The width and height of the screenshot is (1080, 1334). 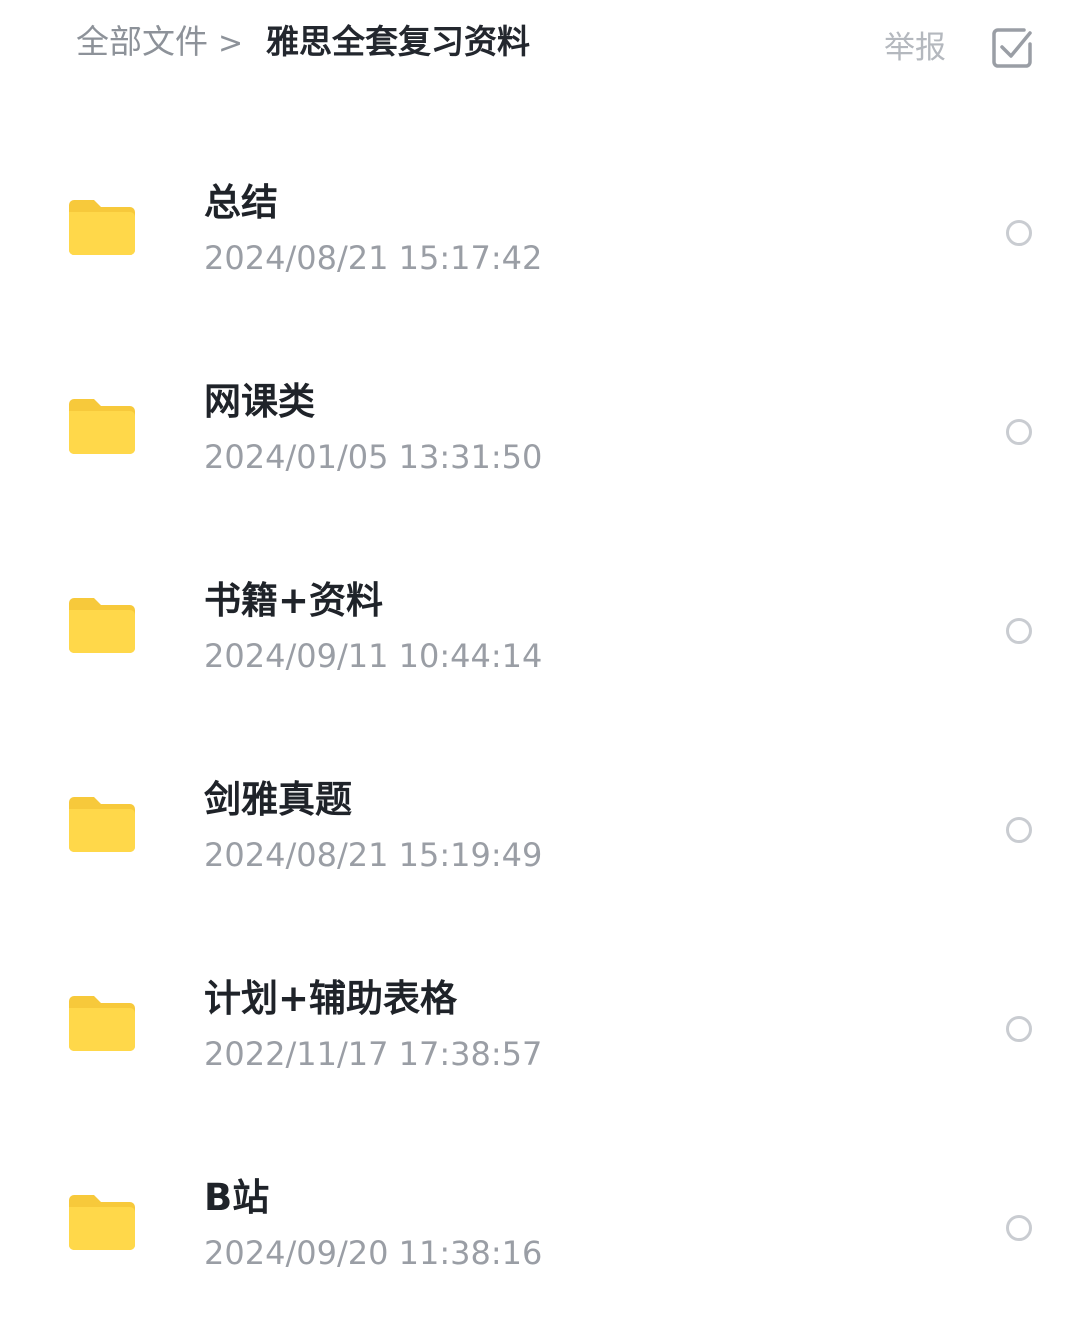 What do you see at coordinates (373, 855) in the screenshot?
I see `folder-timestamp: 2024/08/21 15:19:49` at bounding box center [373, 855].